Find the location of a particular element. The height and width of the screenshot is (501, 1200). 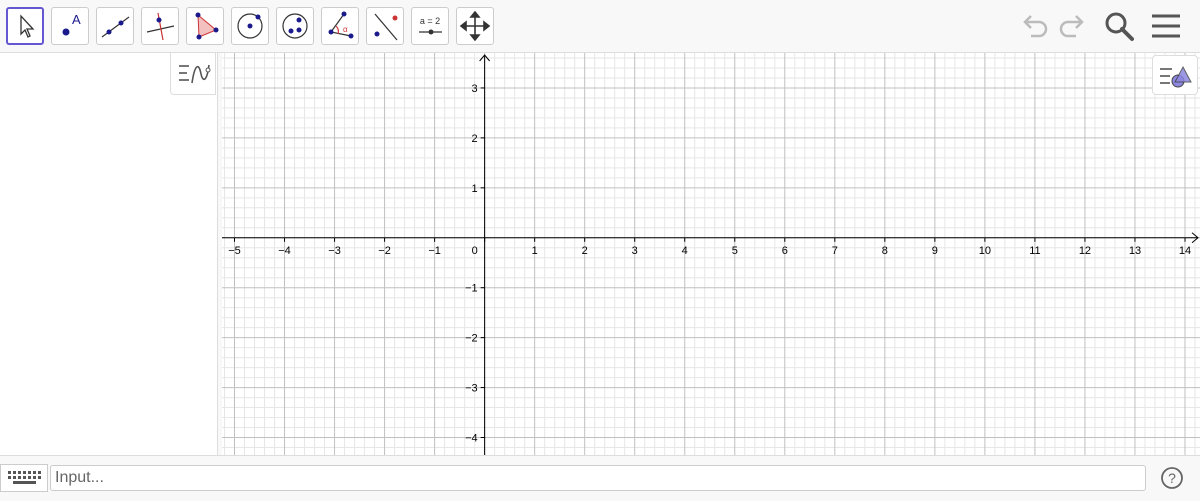

help-label: ? is located at coordinates (1172, 478).